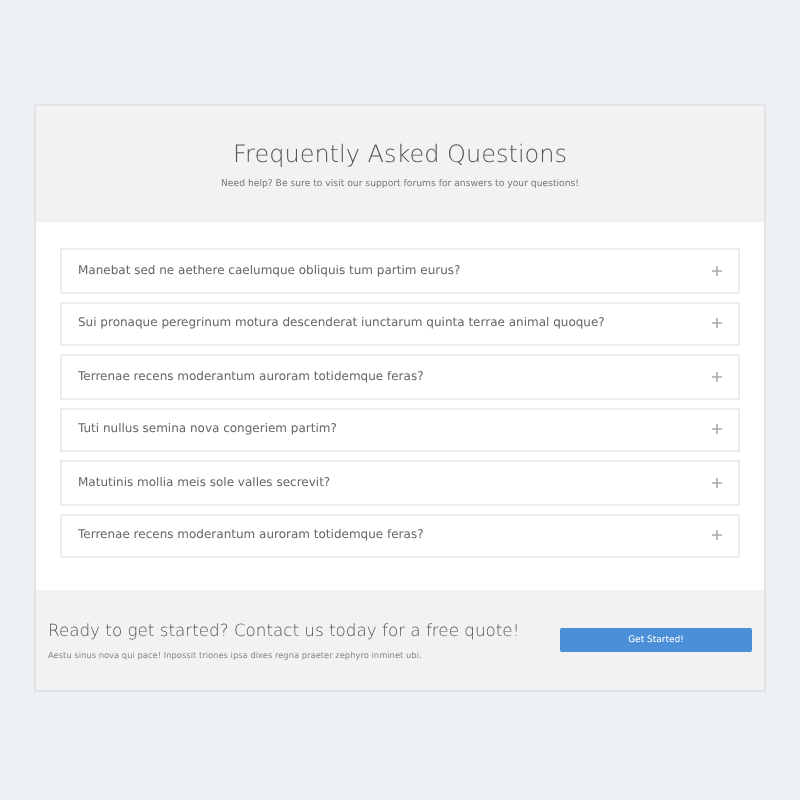 This screenshot has width=800, height=800. I want to click on faq-title: Frequently Asked Questions, so click(400, 153).